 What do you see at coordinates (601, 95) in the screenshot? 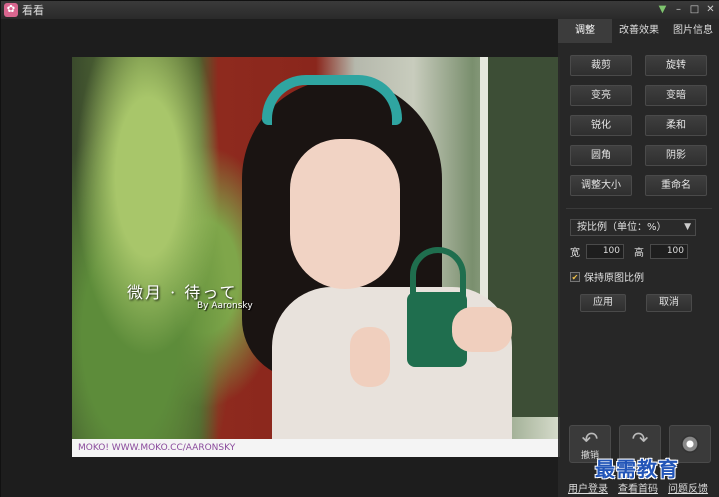
I see `brighten-button: 变亮` at bounding box center [601, 95].